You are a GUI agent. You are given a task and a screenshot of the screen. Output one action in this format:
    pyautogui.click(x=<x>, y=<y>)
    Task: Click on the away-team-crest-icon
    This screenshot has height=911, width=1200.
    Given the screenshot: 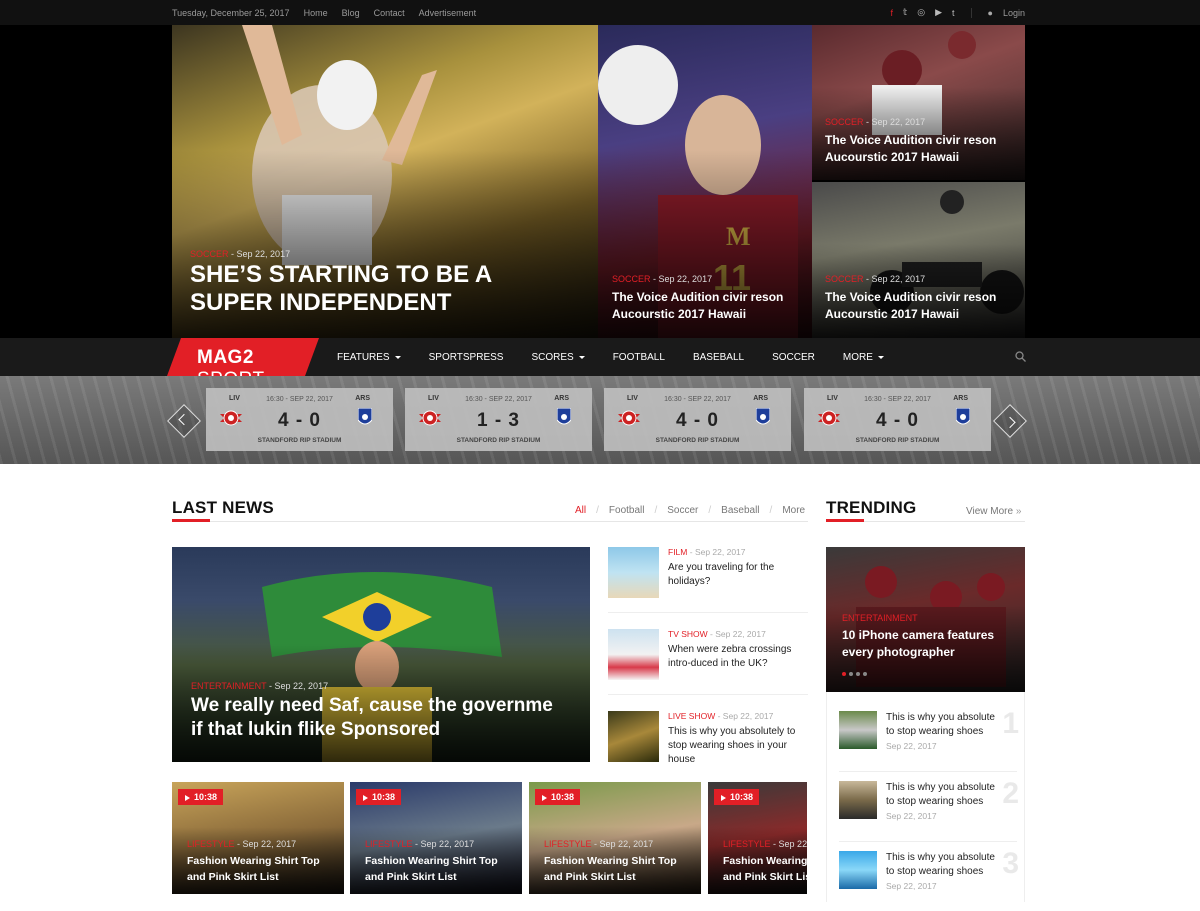 What is the action you would take?
    pyautogui.click(x=763, y=416)
    